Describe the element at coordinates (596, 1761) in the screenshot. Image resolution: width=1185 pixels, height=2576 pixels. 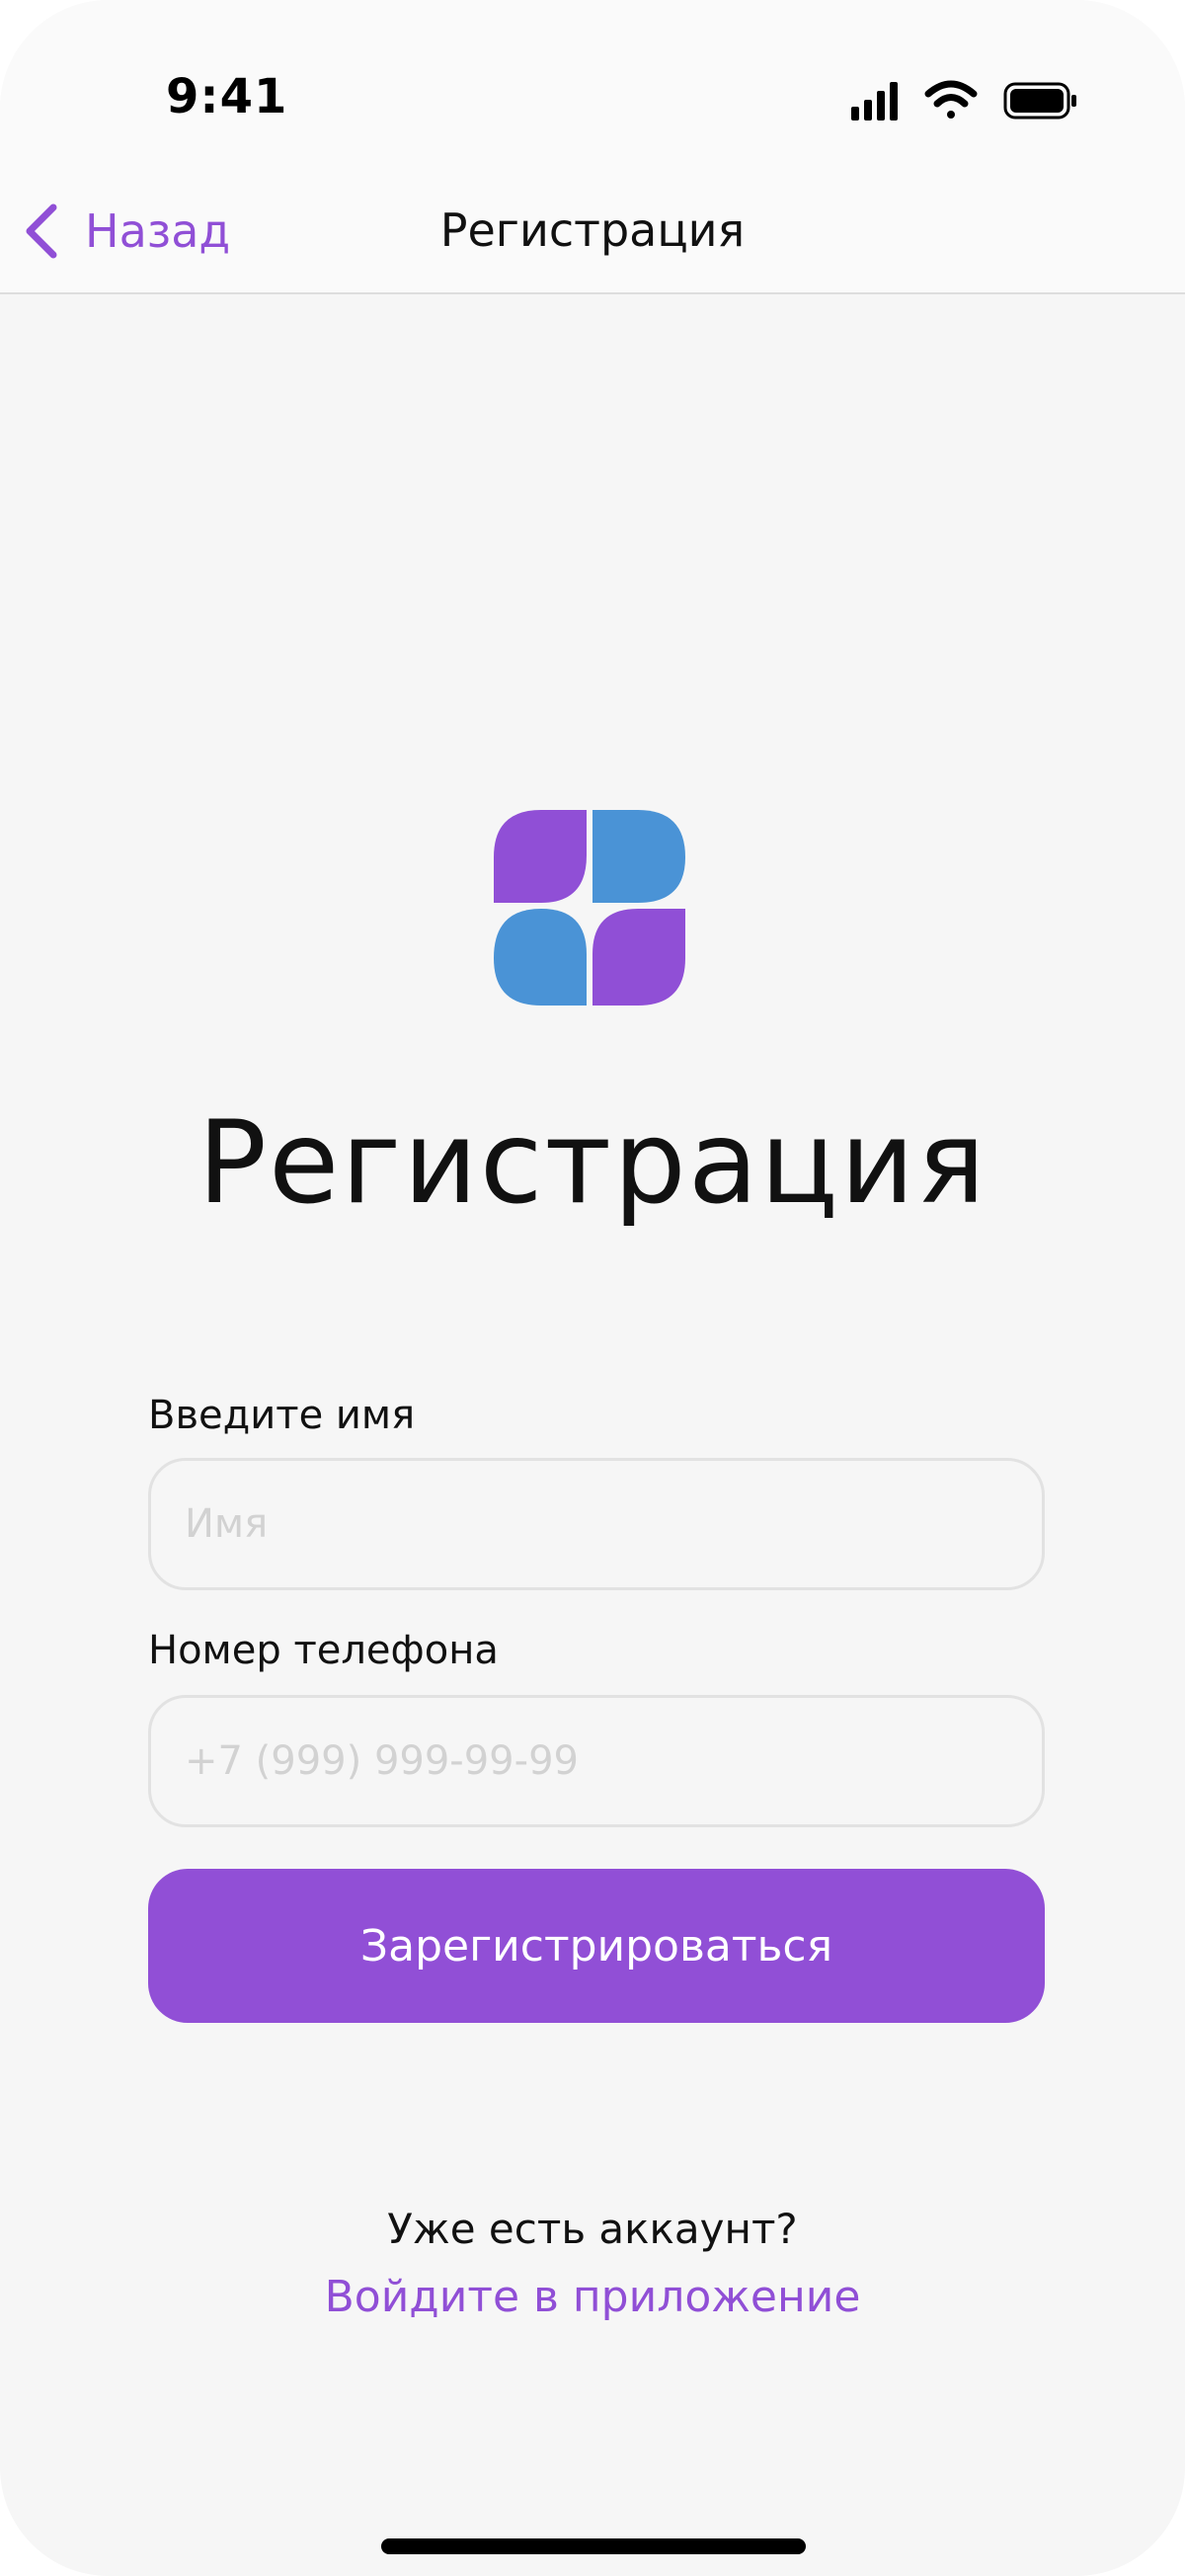
I see `phone-input` at that location.